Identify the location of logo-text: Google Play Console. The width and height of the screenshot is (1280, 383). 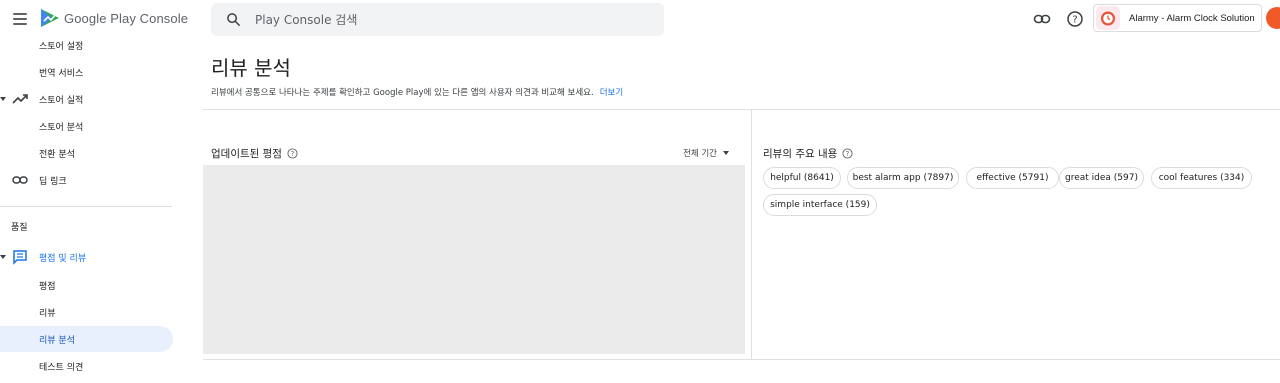
(126, 18).